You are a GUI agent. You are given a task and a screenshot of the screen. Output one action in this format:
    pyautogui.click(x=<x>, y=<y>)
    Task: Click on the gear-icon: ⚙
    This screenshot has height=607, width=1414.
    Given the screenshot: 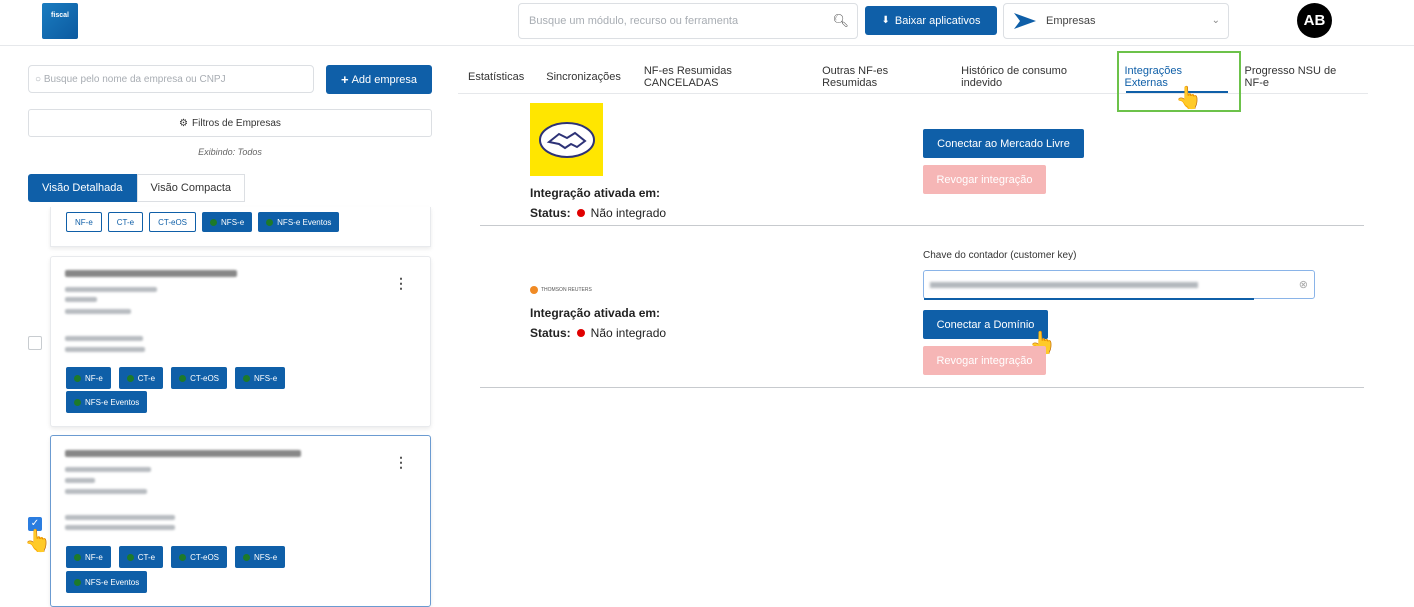 What is the action you would take?
    pyautogui.click(x=184, y=123)
    